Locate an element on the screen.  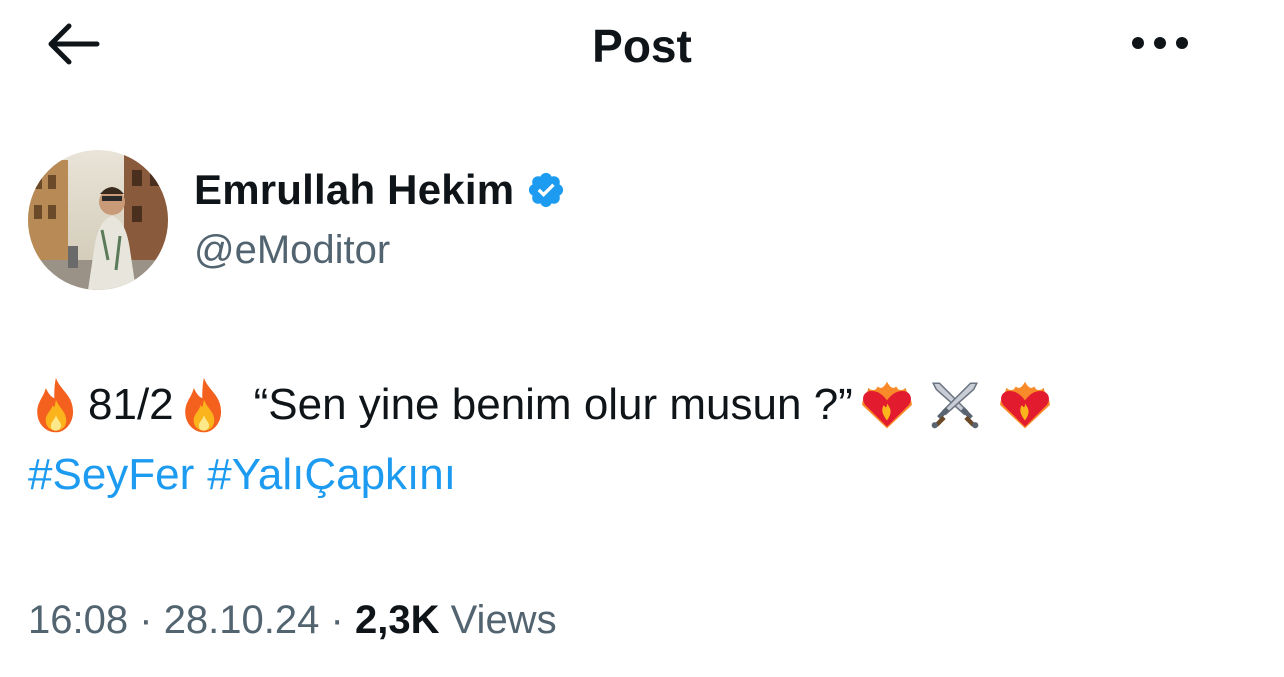
views-label: Views is located at coordinates (504, 620).